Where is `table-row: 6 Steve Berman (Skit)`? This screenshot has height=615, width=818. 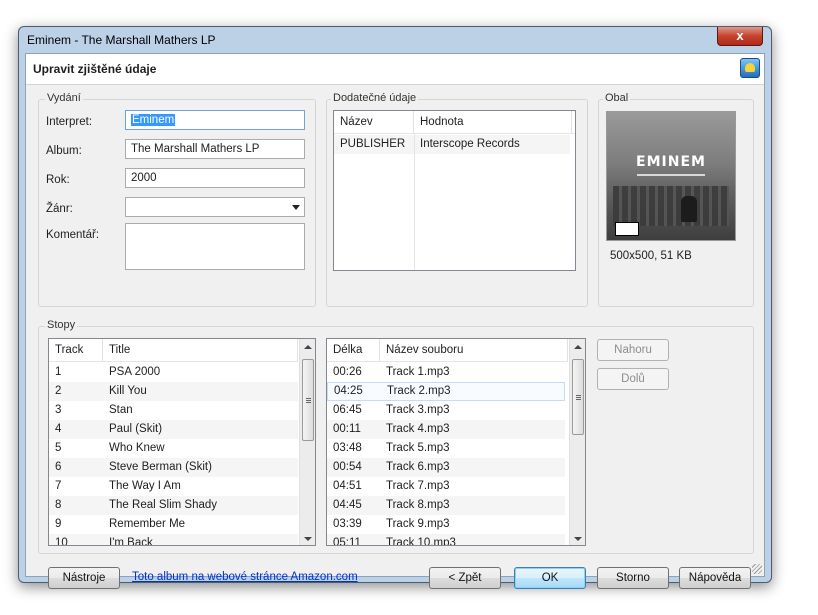
table-row: 6 Steve Berman (Skit) is located at coordinates (173, 467).